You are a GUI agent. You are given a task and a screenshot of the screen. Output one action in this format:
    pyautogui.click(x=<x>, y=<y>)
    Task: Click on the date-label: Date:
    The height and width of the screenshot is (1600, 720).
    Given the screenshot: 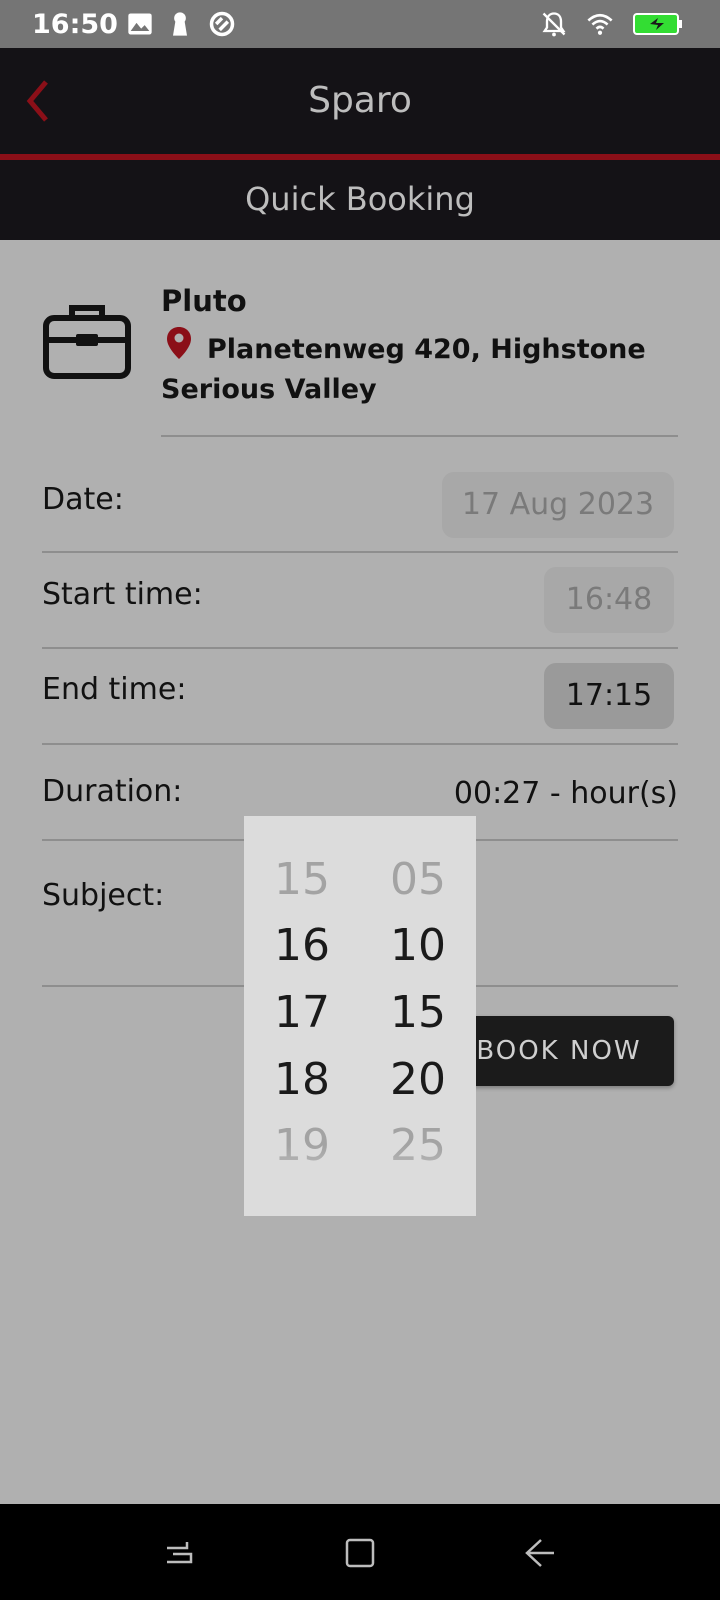 What is the action you would take?
    pyautogui.click(x=83, y=499)
    